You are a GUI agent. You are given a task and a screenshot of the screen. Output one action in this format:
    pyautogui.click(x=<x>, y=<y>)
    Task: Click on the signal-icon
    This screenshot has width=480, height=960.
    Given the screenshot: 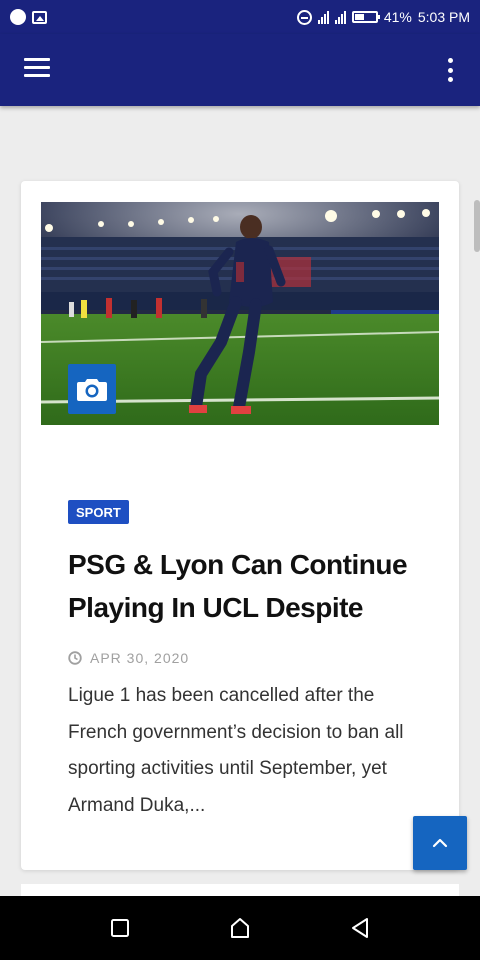 What is the action you would take?
    pyautogui.click(x=323, y=17)
    